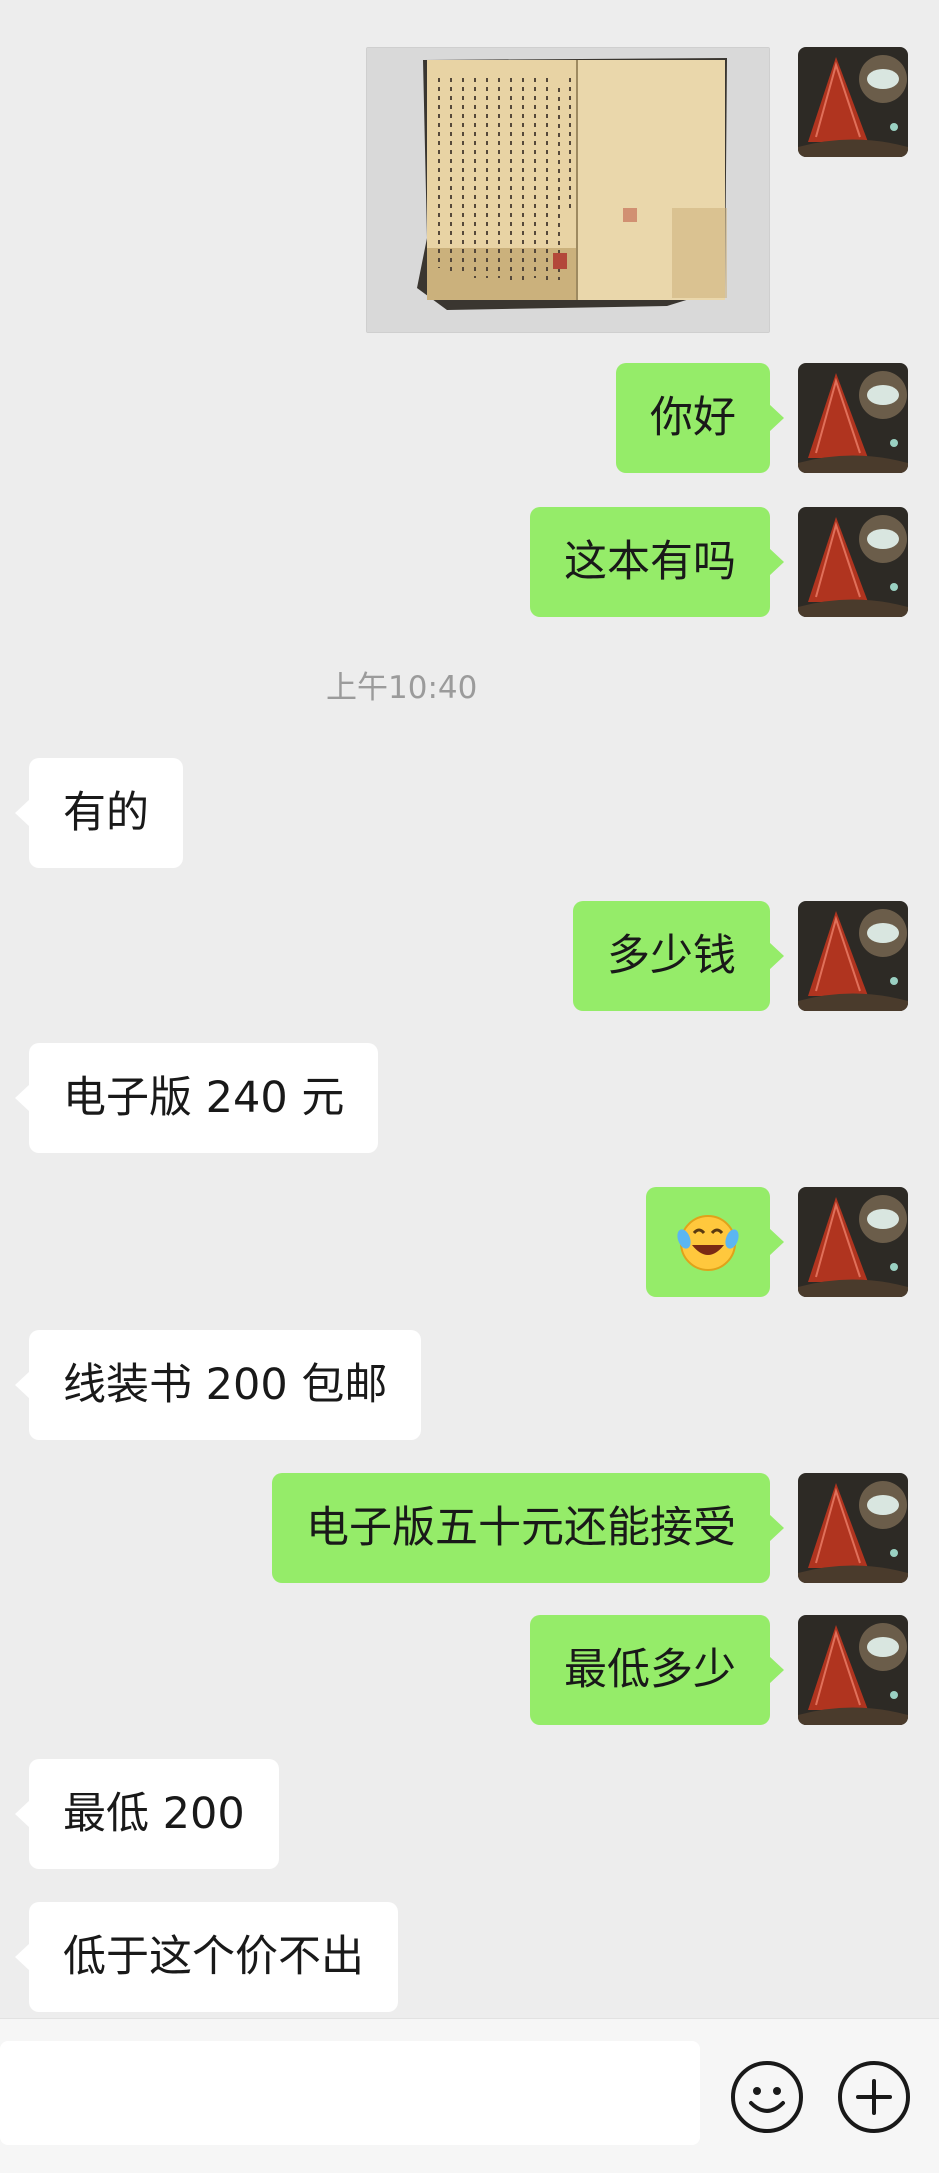  Describe the element at coordinates (671, 956) in the screenshot. I see `message-text: 多少钱` at that location.